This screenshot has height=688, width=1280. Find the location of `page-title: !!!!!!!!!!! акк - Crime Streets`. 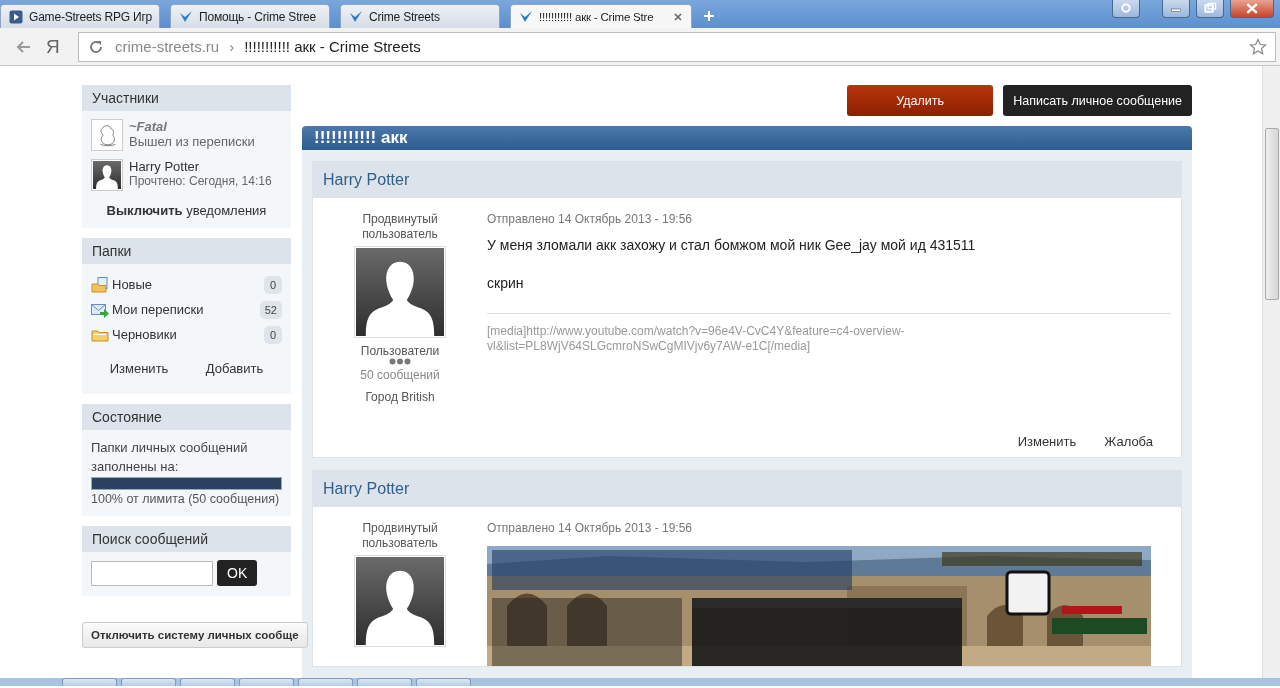

page-title: !!!!!!!!!!! акк - Crime Streets is located at coordinates (333, 46).